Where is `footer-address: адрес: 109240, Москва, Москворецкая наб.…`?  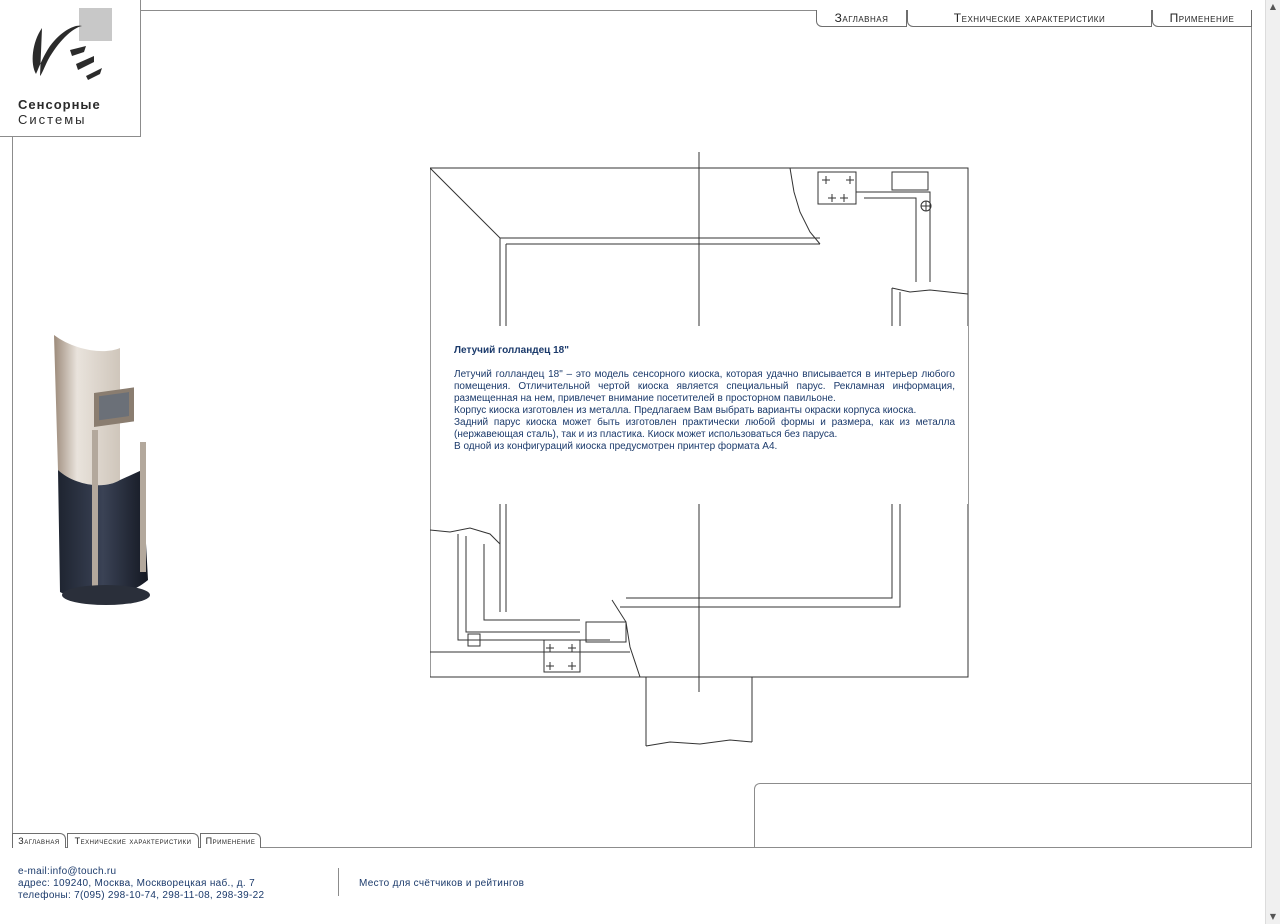 footer-address: адрес: 109240, Москва, Москворецкая наб.… is located at coordinates (136, 883).